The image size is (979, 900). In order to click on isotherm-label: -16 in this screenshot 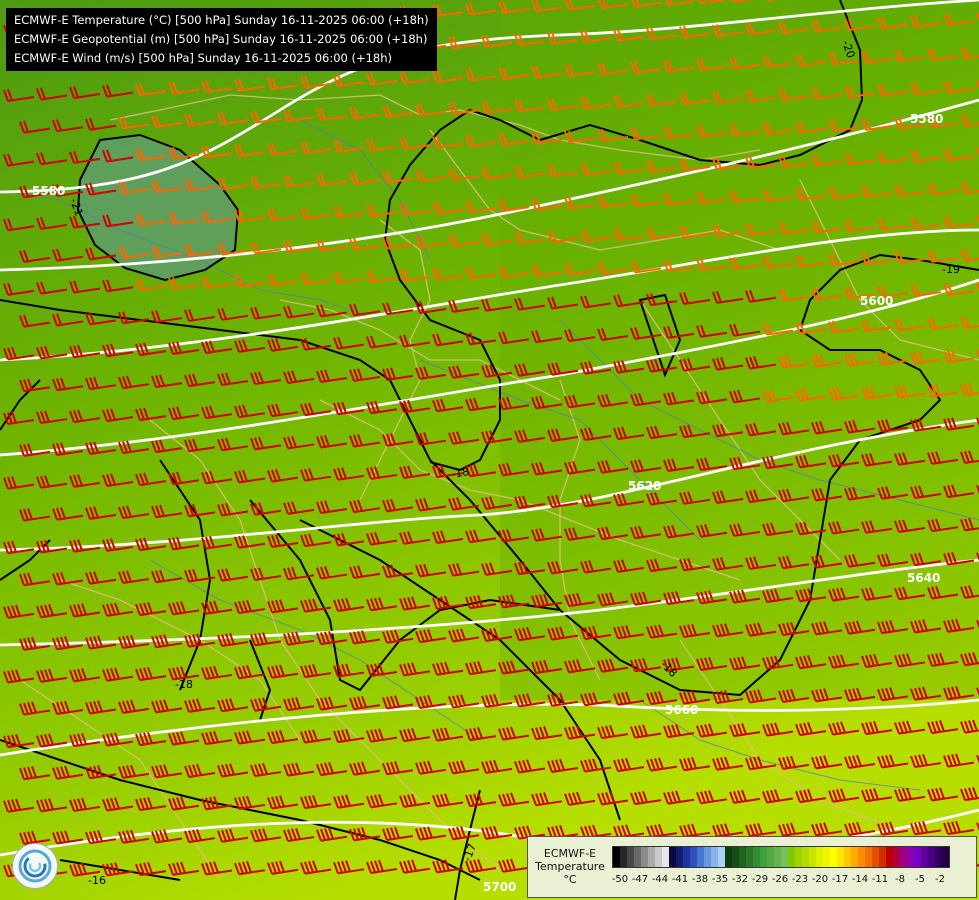, I will do `click(97, 880)`.